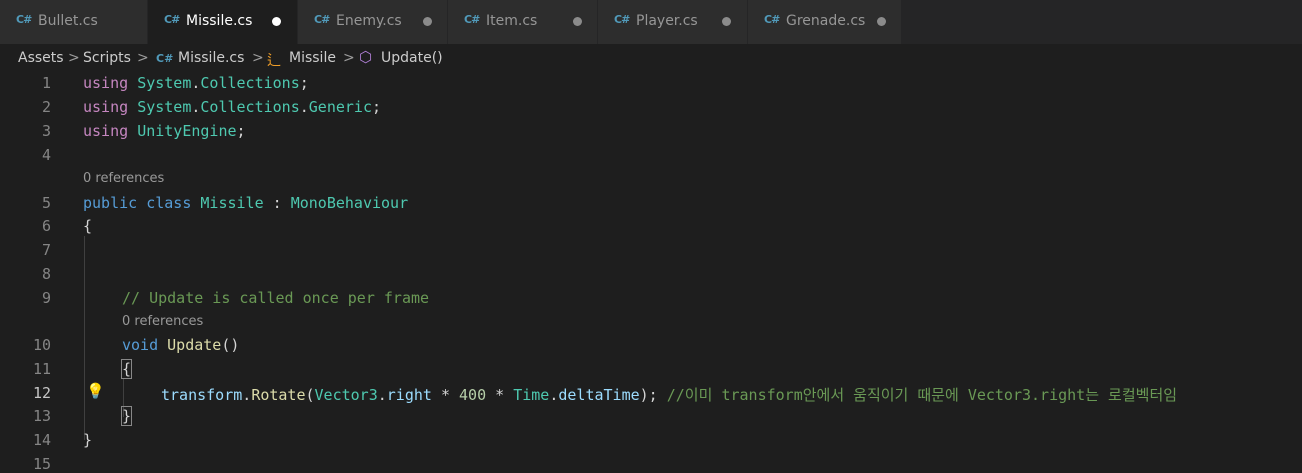 The width and height of the screenshot is (1302, 473). Describe the element at coordinates (196, 83) in the screenshot. I see `code-line: using System.Collections;` at that location.